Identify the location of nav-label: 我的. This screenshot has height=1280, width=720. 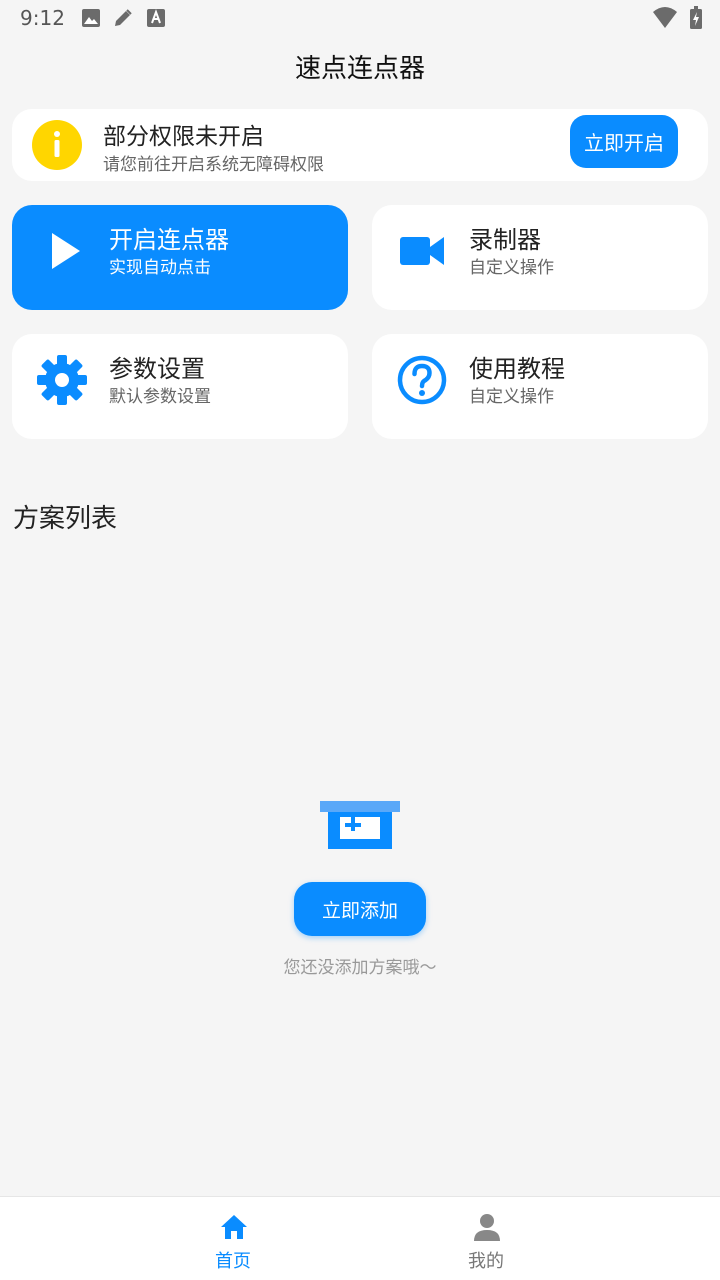
(486, 1261).